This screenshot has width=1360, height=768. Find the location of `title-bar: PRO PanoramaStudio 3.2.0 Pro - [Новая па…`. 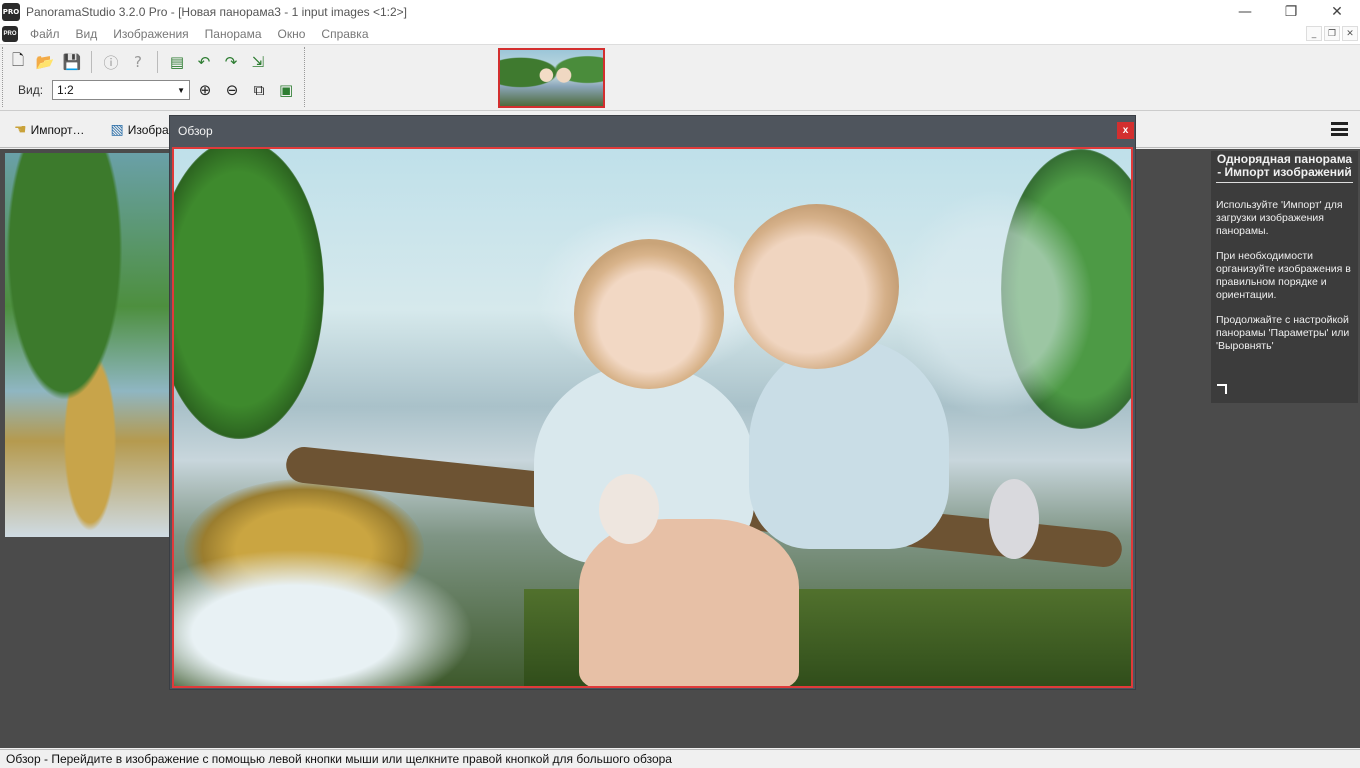

title-bar: PRO PanoramaStudio 3.2.0 Pro - [Новая па… is located at coordinates (680, 12).